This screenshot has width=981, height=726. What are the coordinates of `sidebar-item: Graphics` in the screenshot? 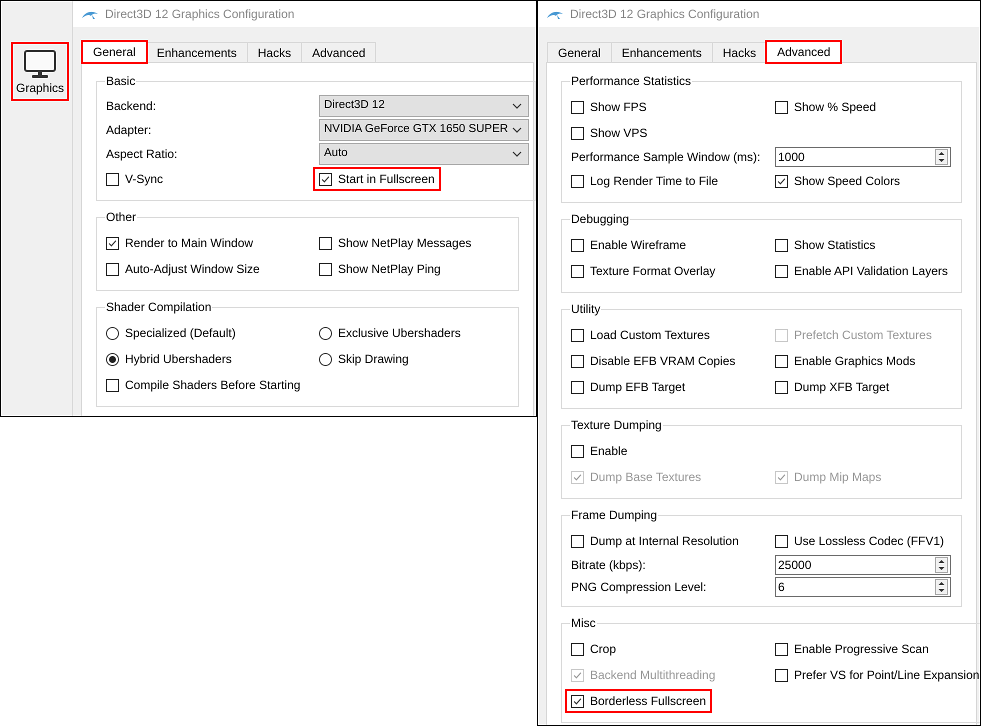 It's located at (40, 71).